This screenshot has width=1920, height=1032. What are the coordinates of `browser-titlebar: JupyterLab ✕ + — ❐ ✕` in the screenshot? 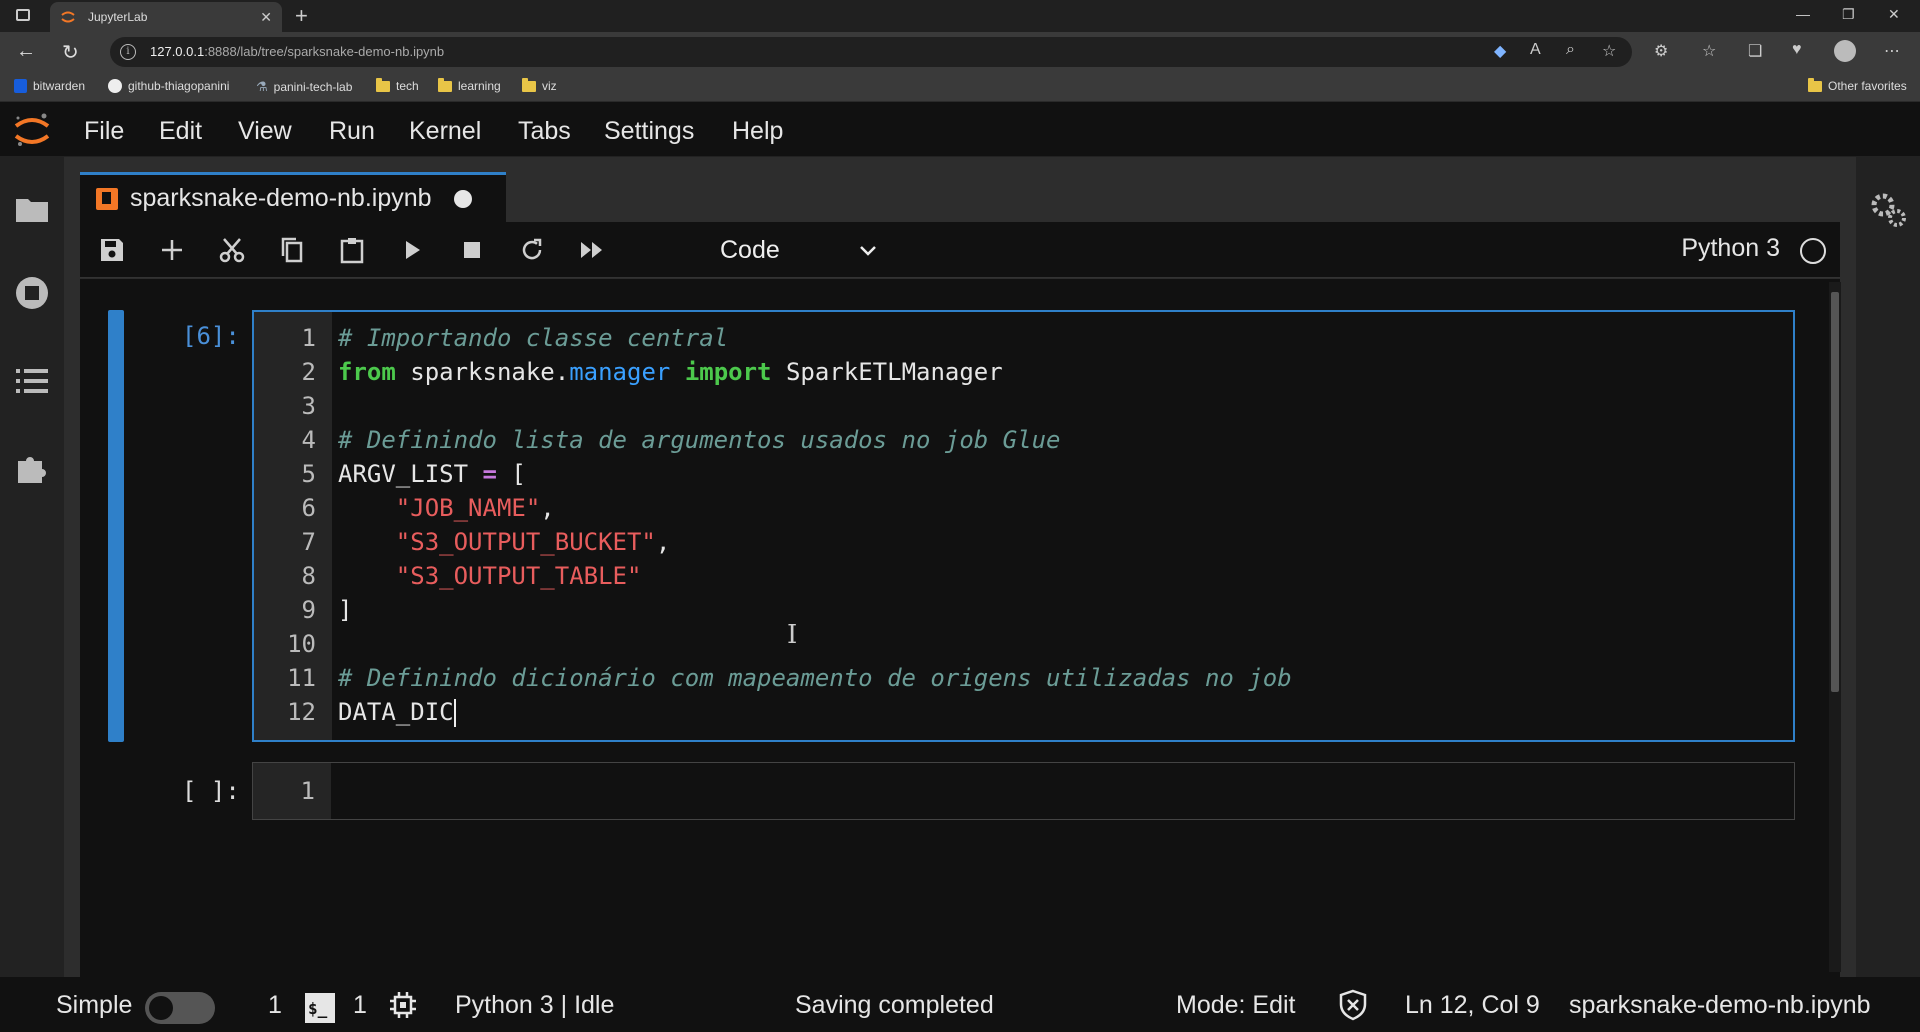 It's located at (960, 16).